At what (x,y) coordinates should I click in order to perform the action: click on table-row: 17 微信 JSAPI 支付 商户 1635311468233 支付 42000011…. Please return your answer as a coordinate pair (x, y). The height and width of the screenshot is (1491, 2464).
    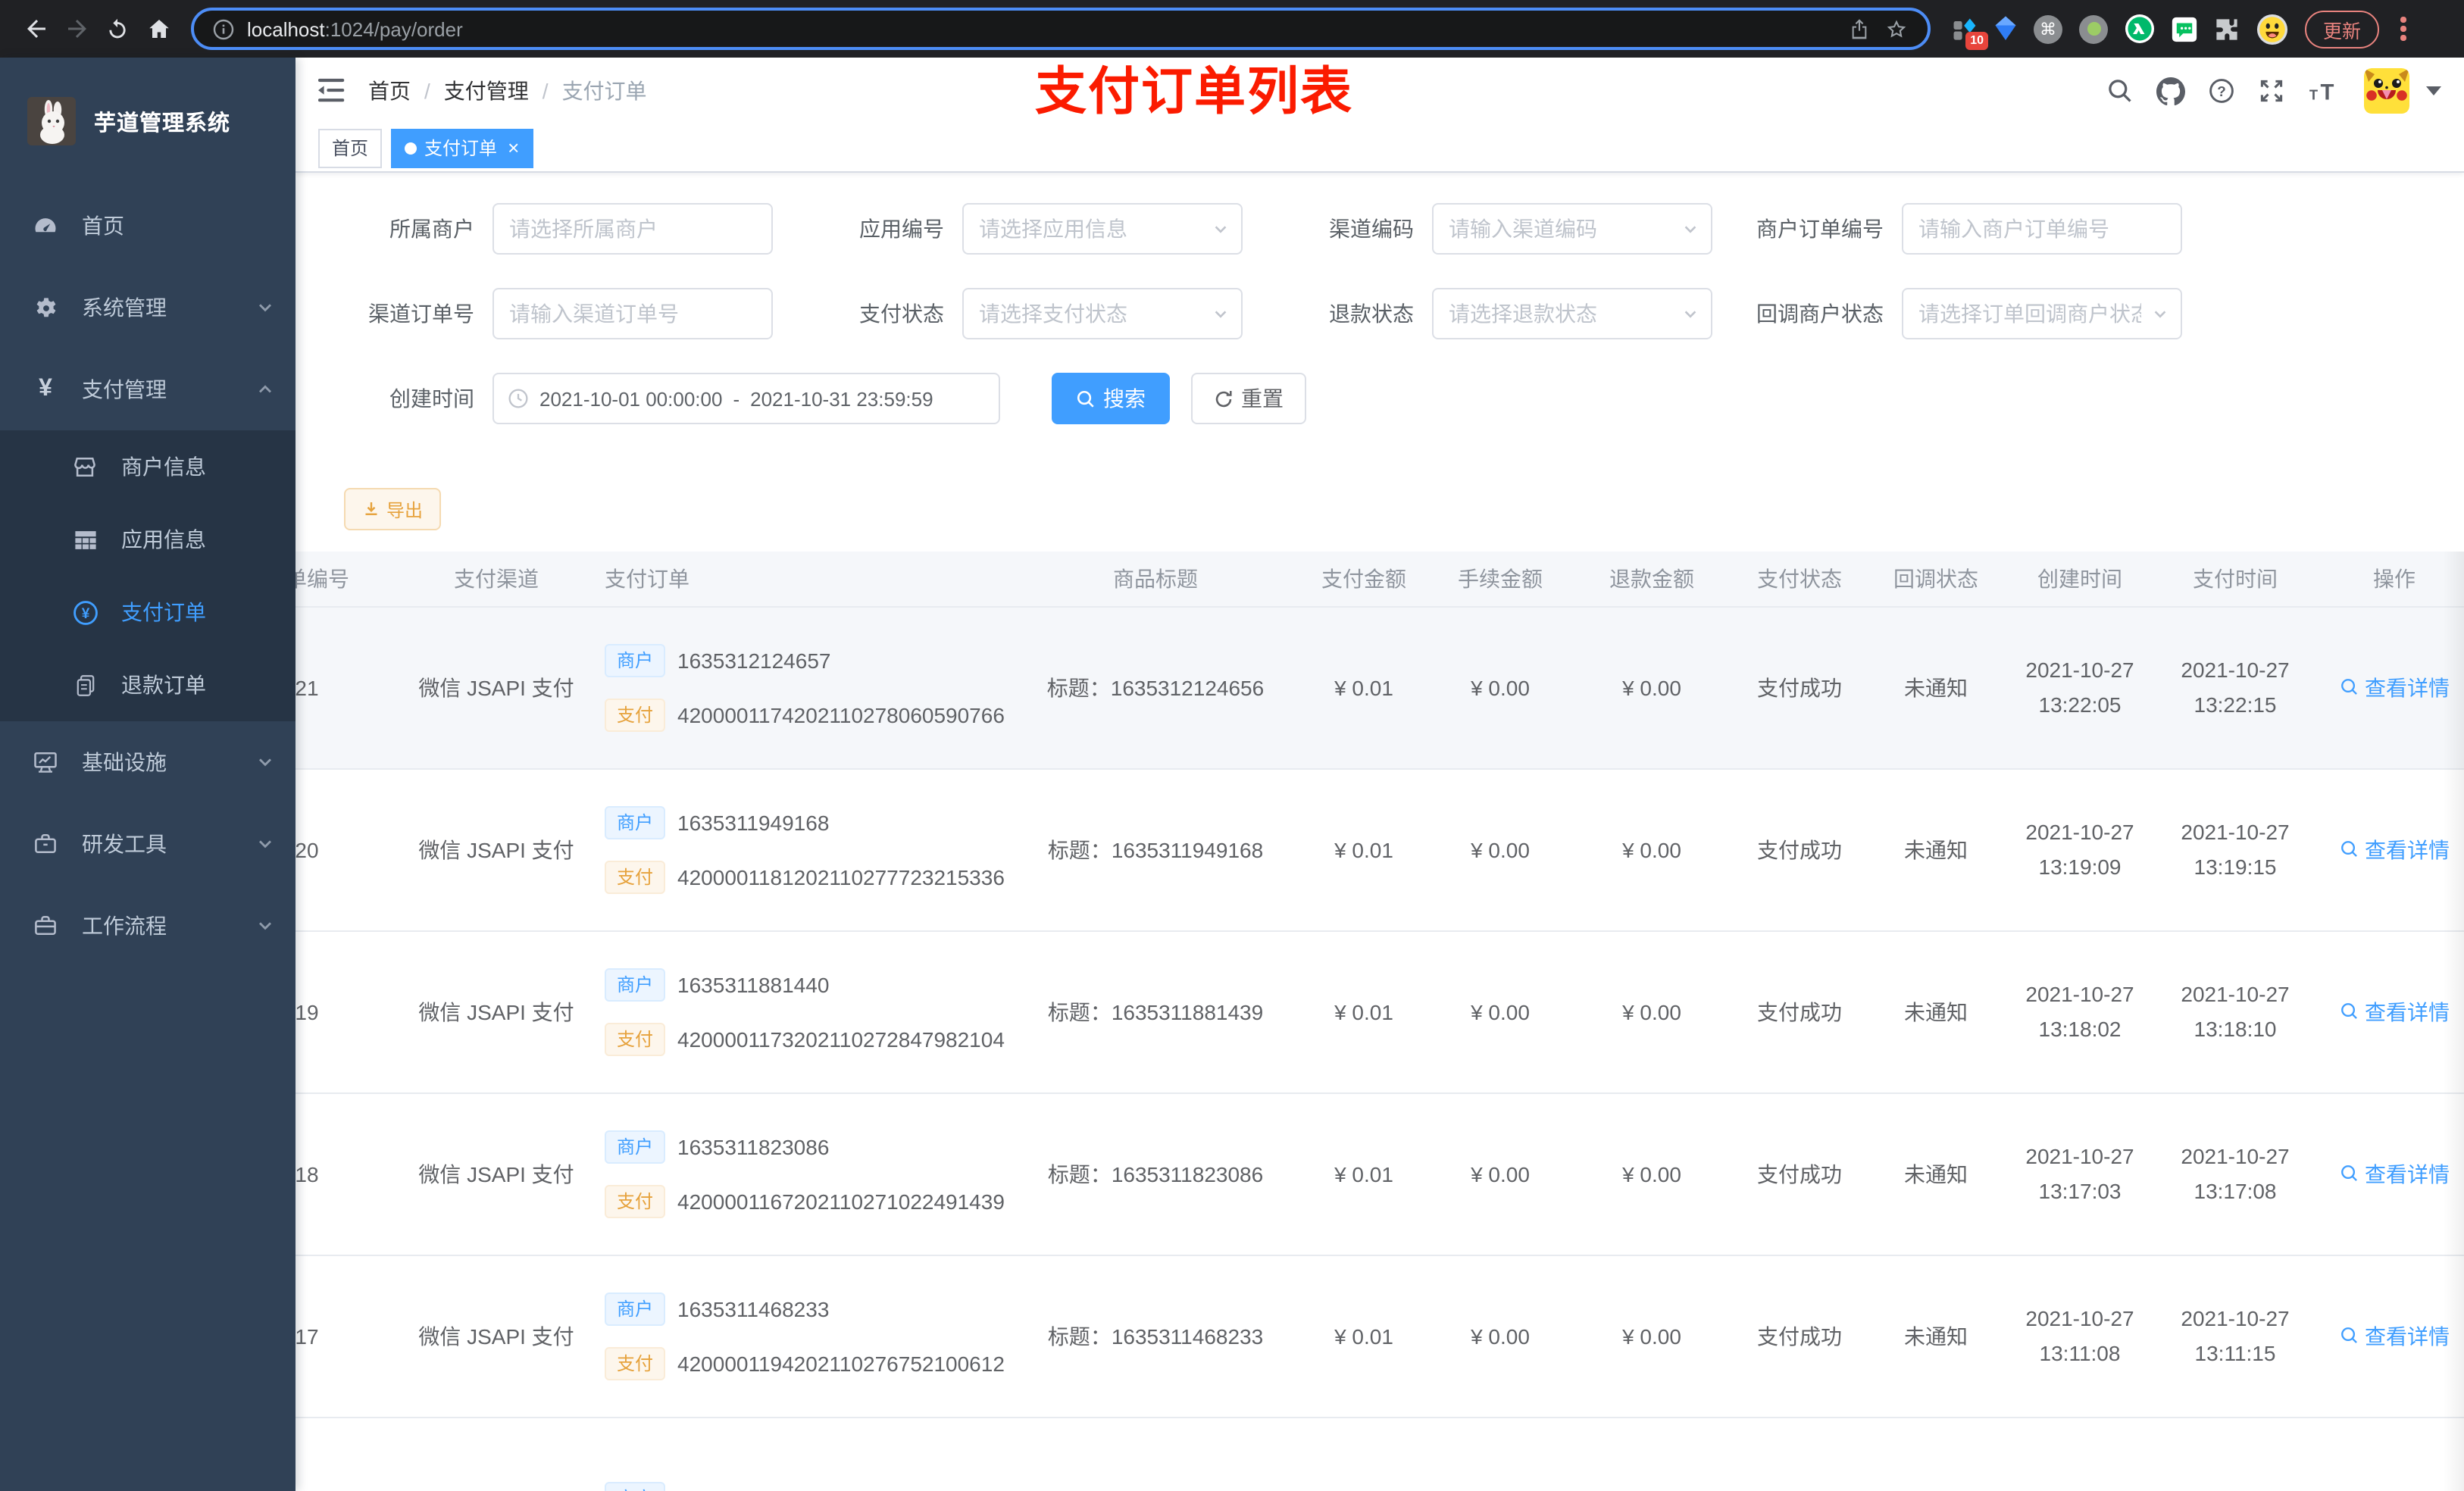
    Looking at the image, I should click on (1379, 1336).